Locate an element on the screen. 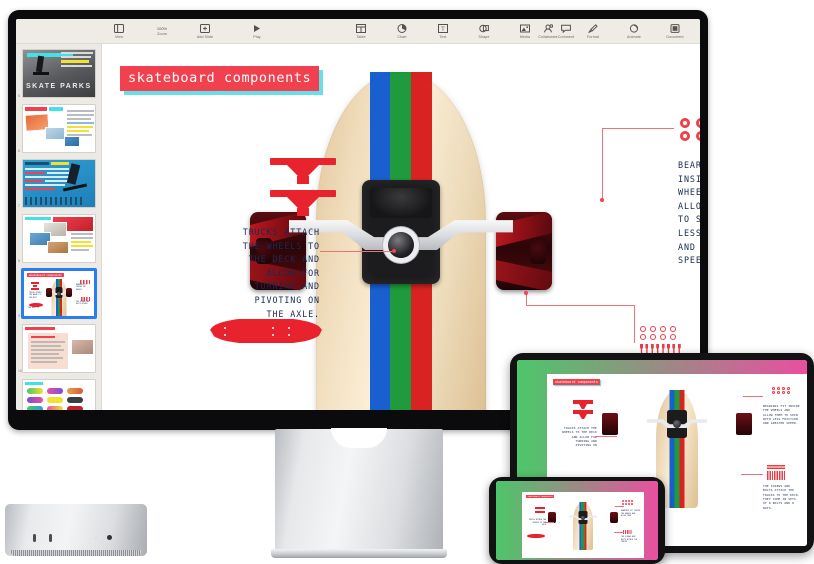 The height and width of the screenshot is (564, 814). bearing-rings-graphic is located at coordinates (690, 129).